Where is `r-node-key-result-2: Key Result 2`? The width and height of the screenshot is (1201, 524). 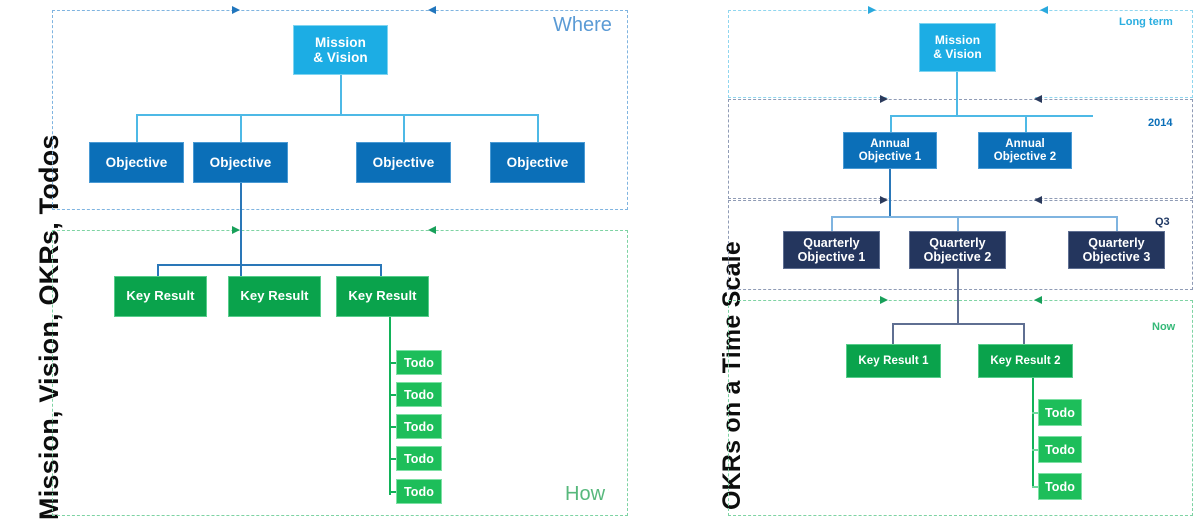 r-node-key-result-2: Key Result 2 is located at coordinates (1025, 361).